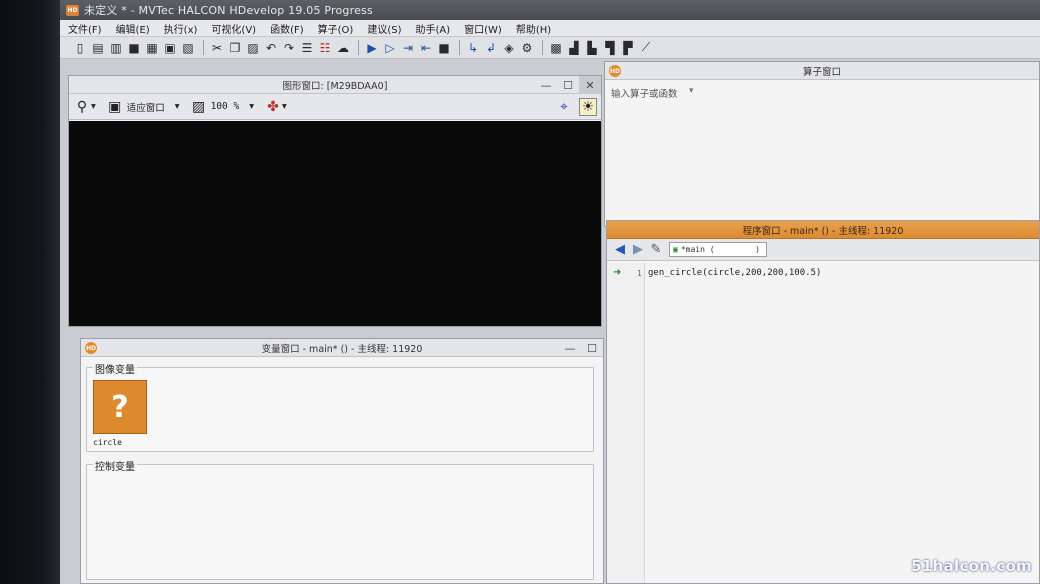  What do you see at coordinates (617, 272) in the screenshot?
I see `program-counter-icon: ➜` at bounding box center [617, 272].